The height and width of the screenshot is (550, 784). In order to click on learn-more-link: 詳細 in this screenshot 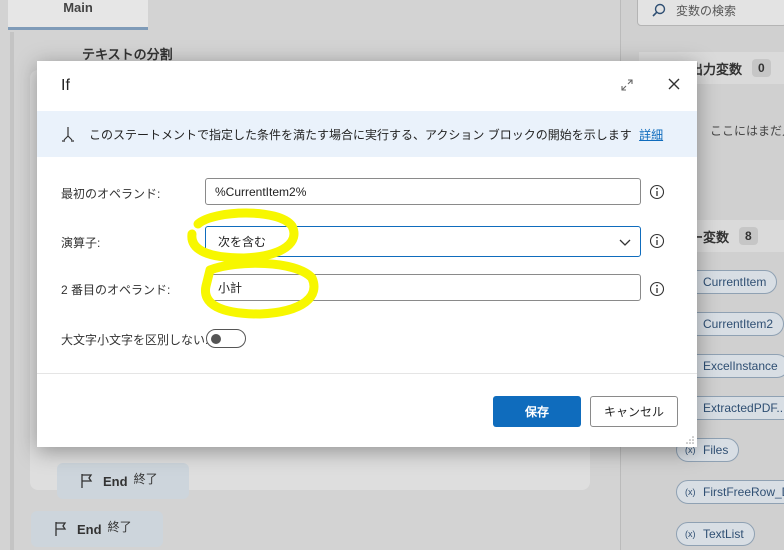, I will do `click(651, 135)`.